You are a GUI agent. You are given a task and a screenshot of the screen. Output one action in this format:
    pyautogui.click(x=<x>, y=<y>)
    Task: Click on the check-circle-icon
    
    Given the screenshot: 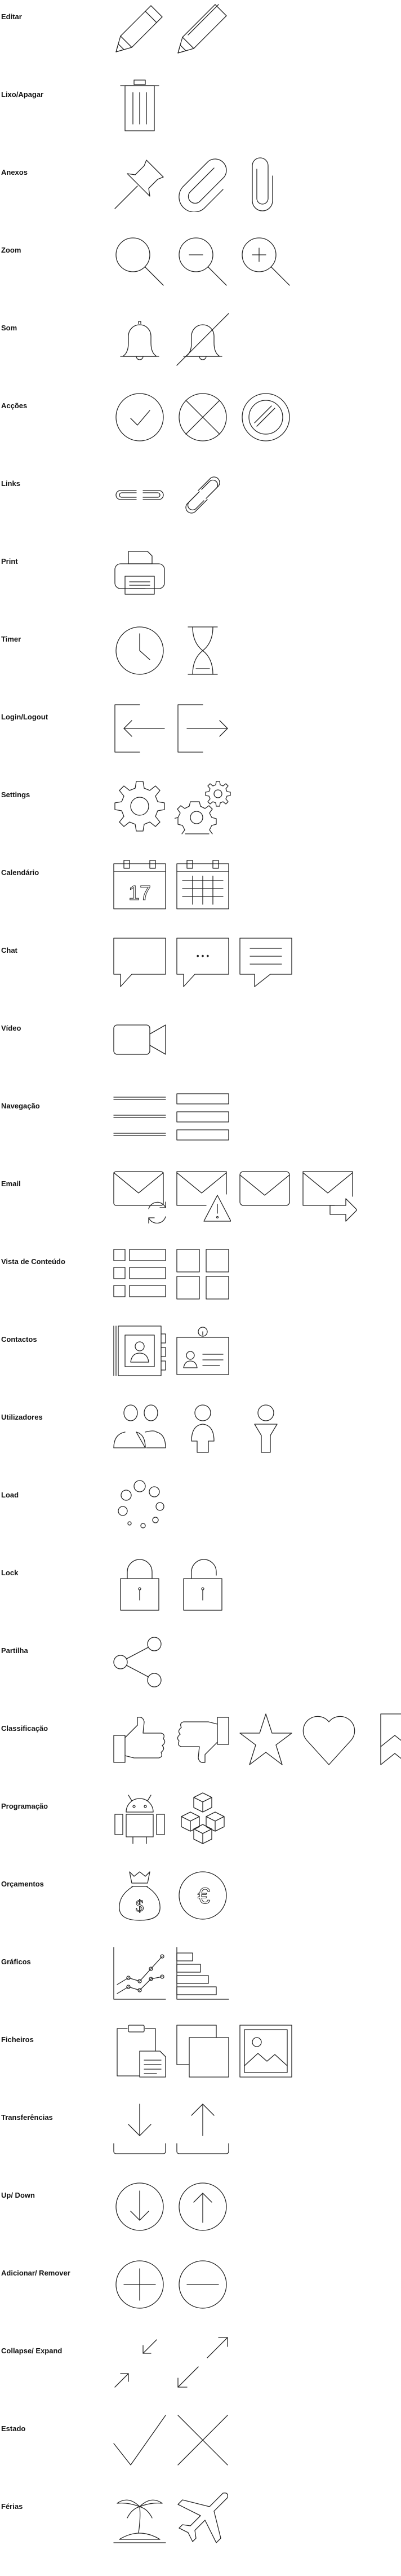 What is the action you would take?
    pyautogui.click(x=140, y=417)
    